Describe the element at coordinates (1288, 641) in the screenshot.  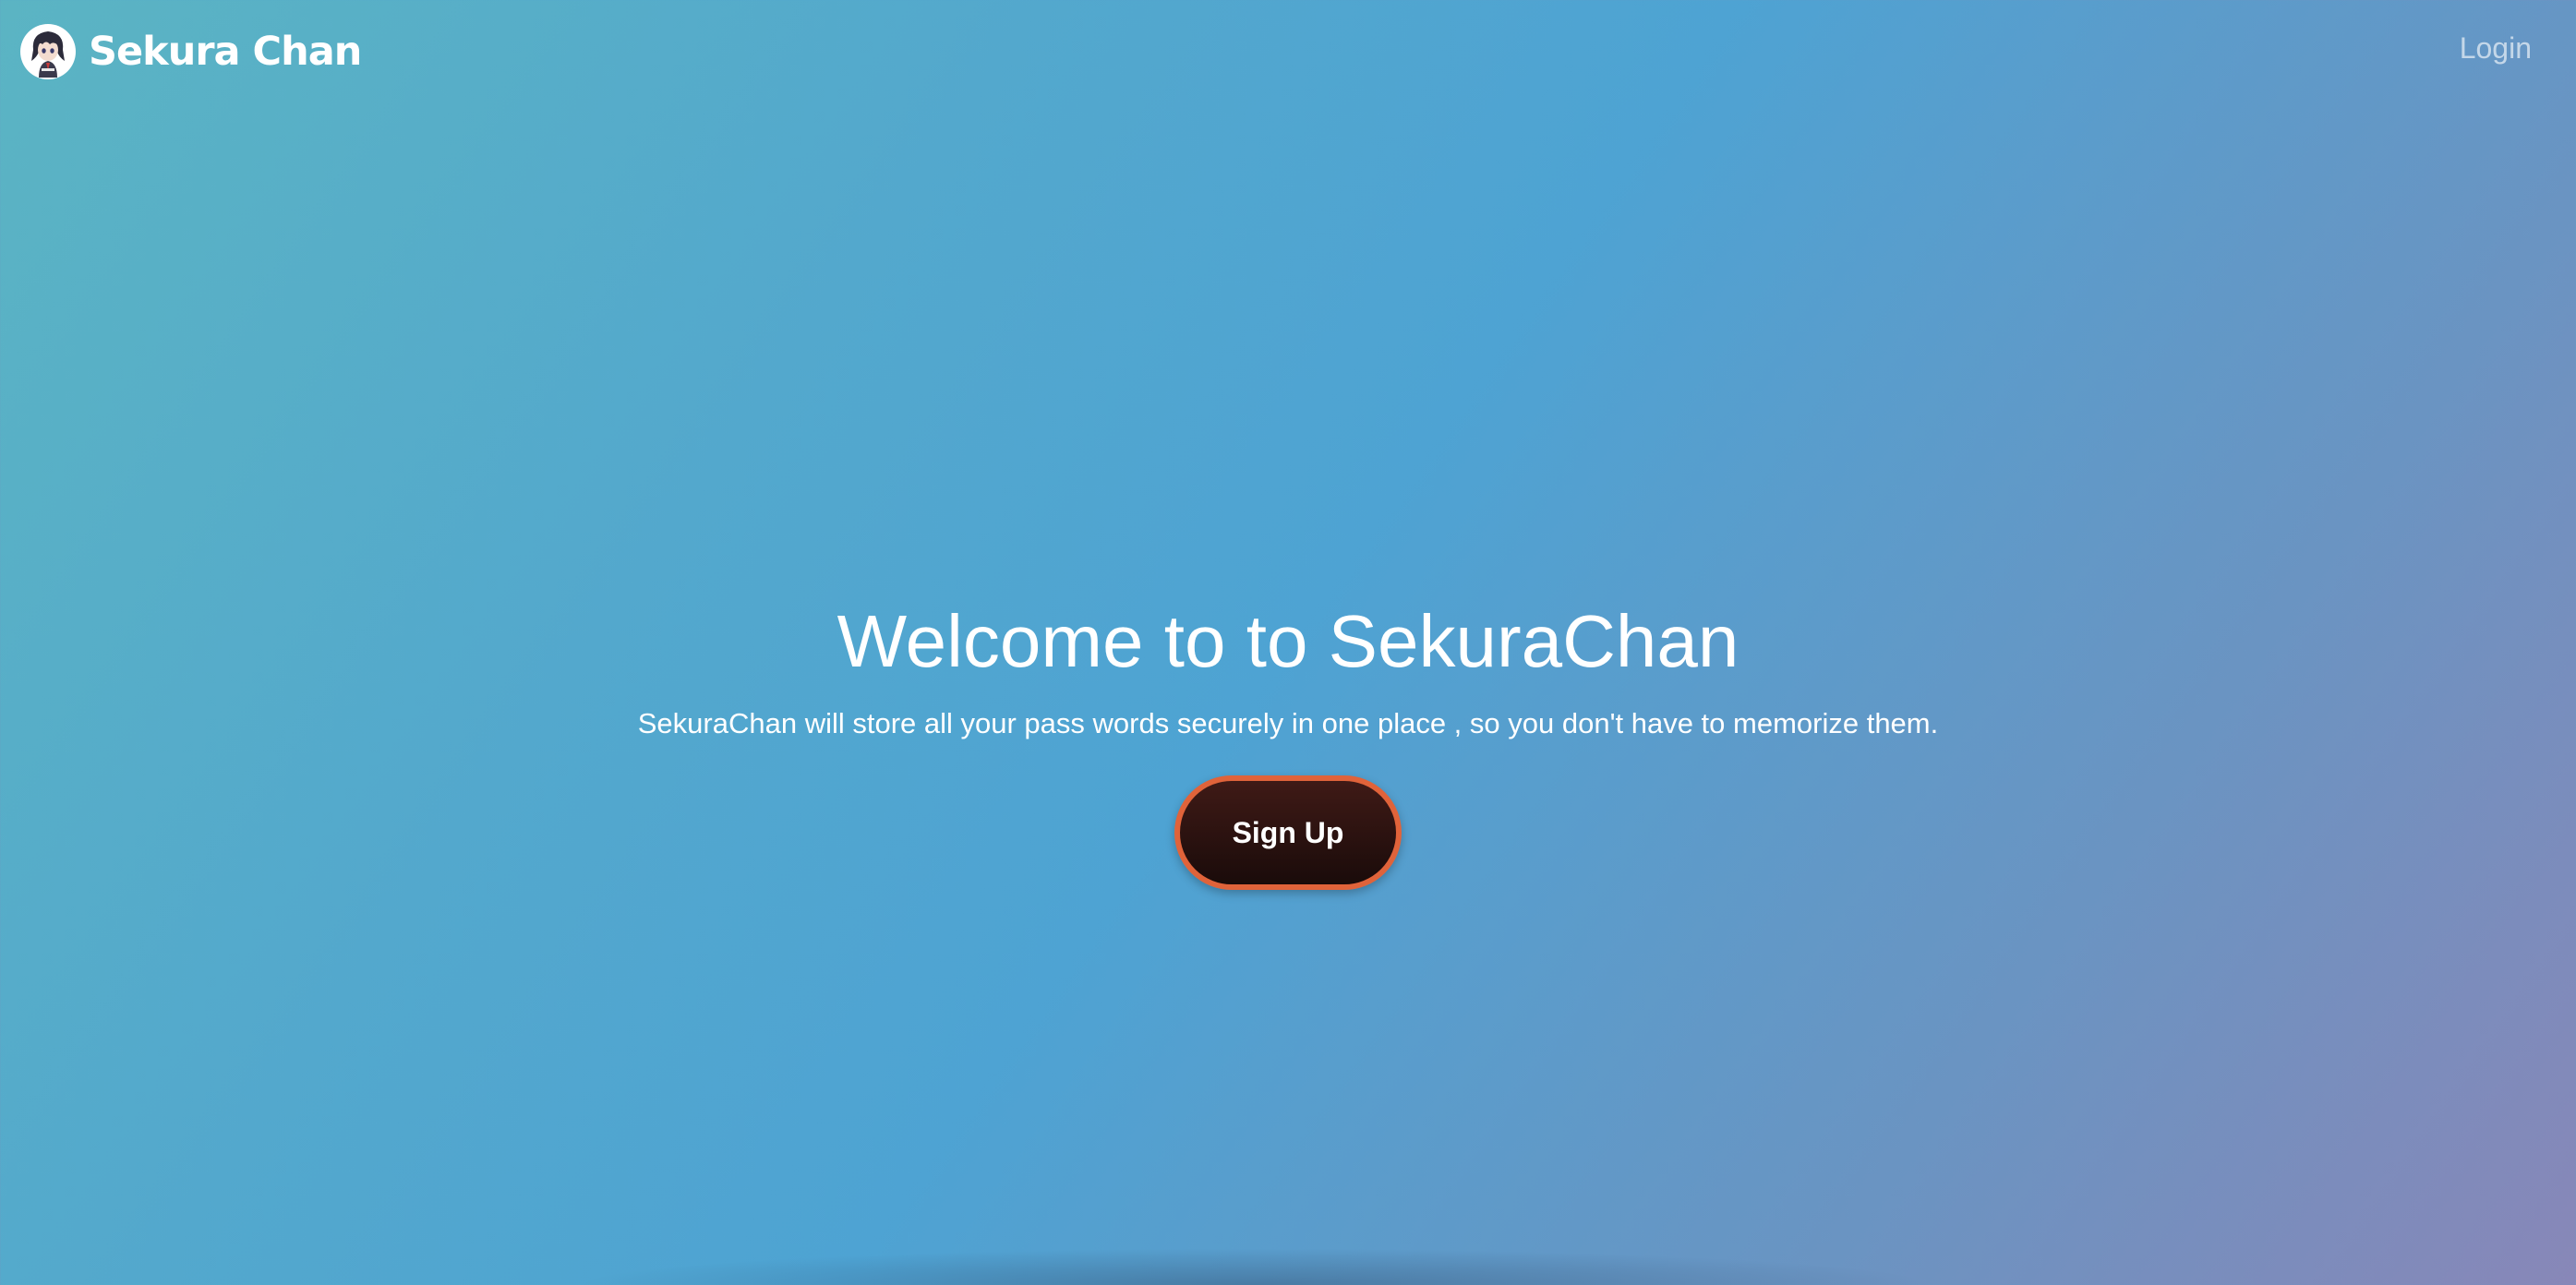
I see `hero-title: Welcome to to SekuraChan` at that location.